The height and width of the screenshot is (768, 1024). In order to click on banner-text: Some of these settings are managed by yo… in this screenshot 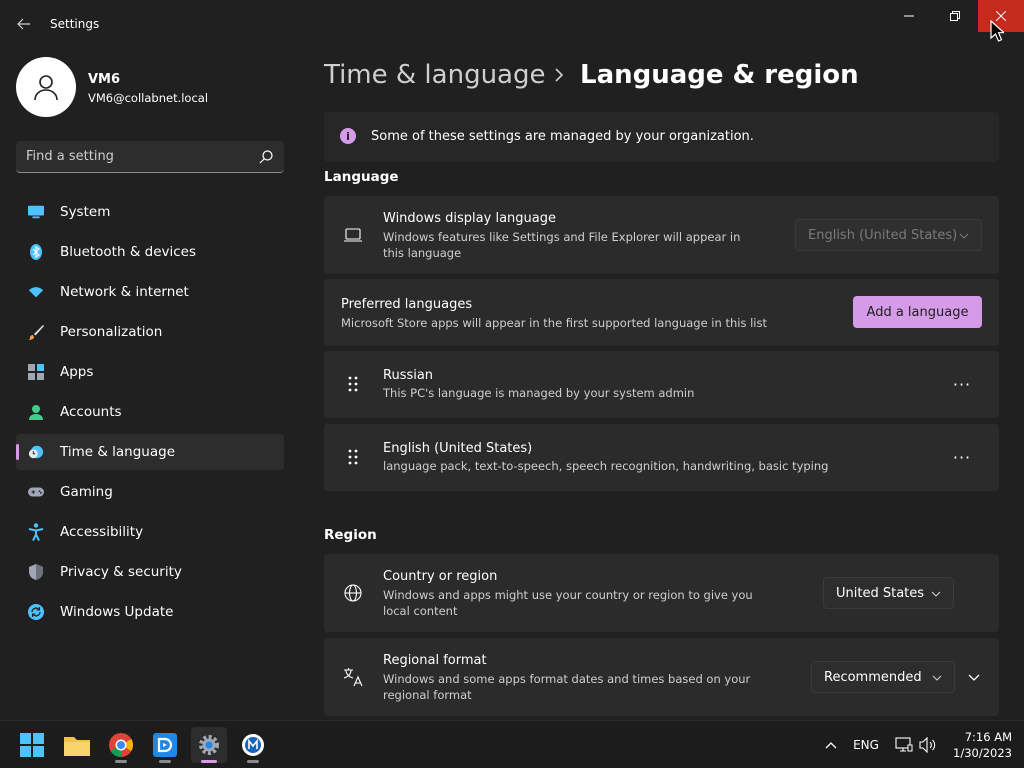, I will do `click(562, 136)`.